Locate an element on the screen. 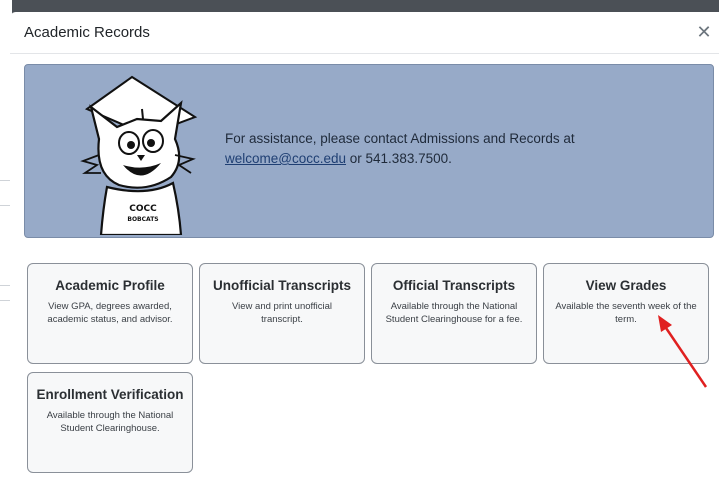 This screenshot has height=482, width=719. card-title: Enrollment Verification is located at coordinates (110, 394).